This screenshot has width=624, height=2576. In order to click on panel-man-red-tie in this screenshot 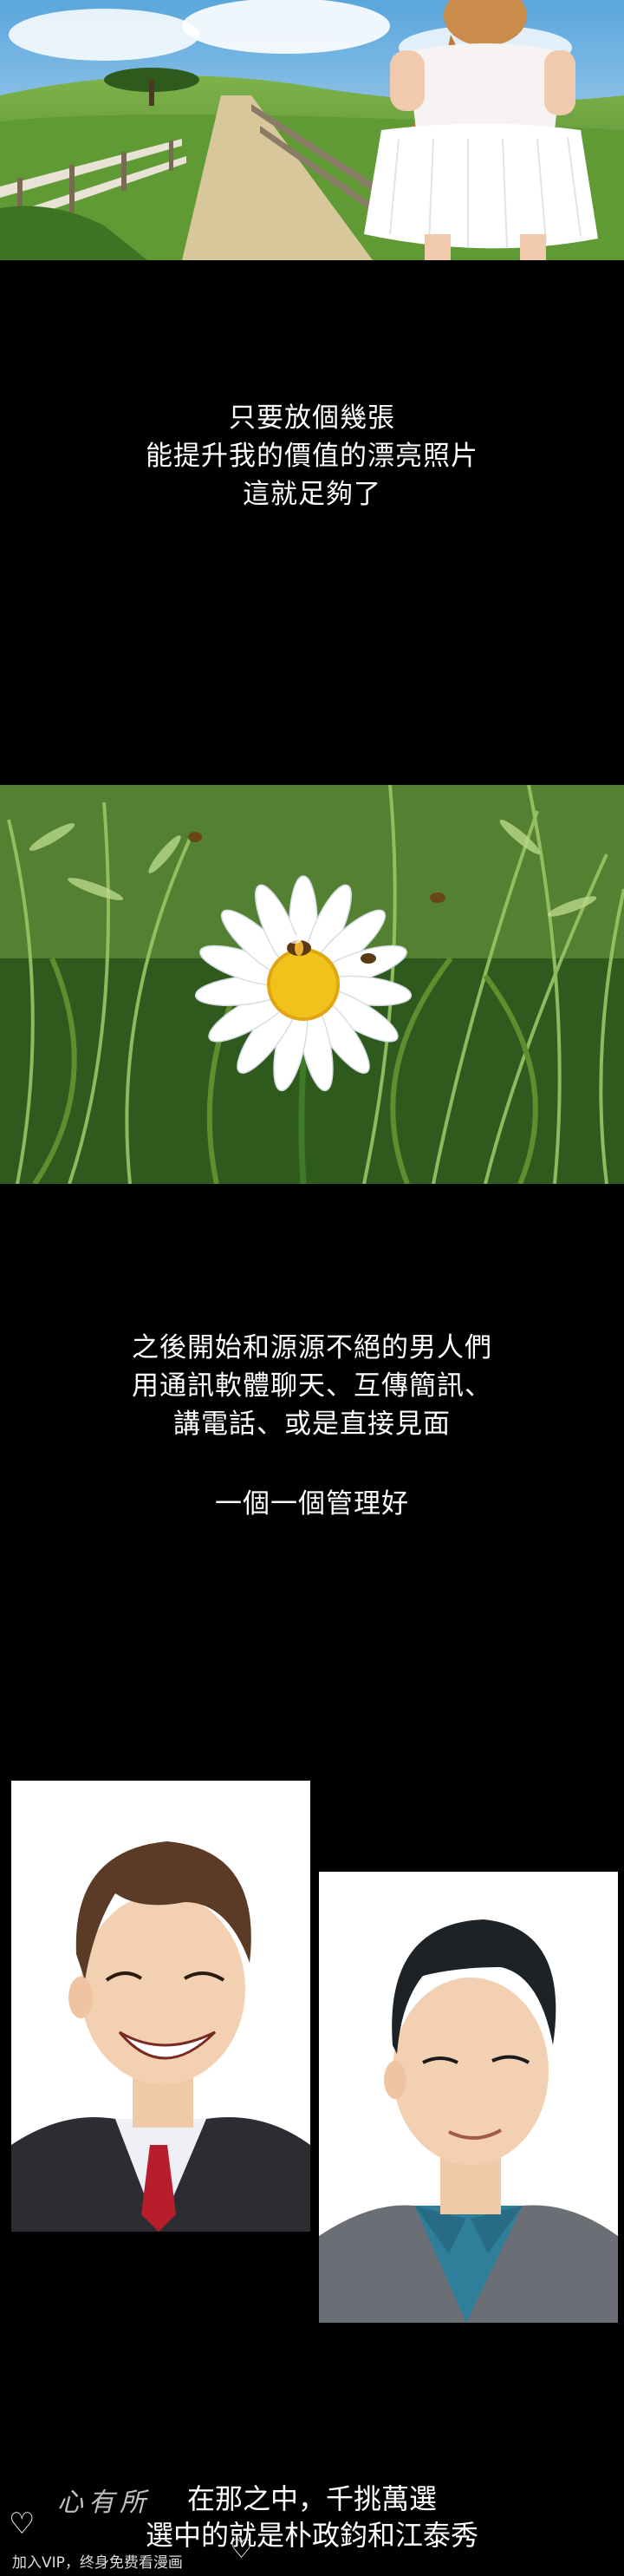, I will do `click(161, 2006)`.